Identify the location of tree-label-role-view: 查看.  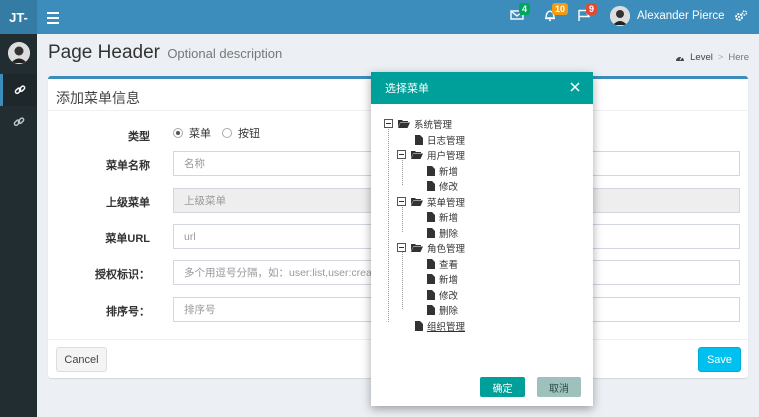
(449, 265).